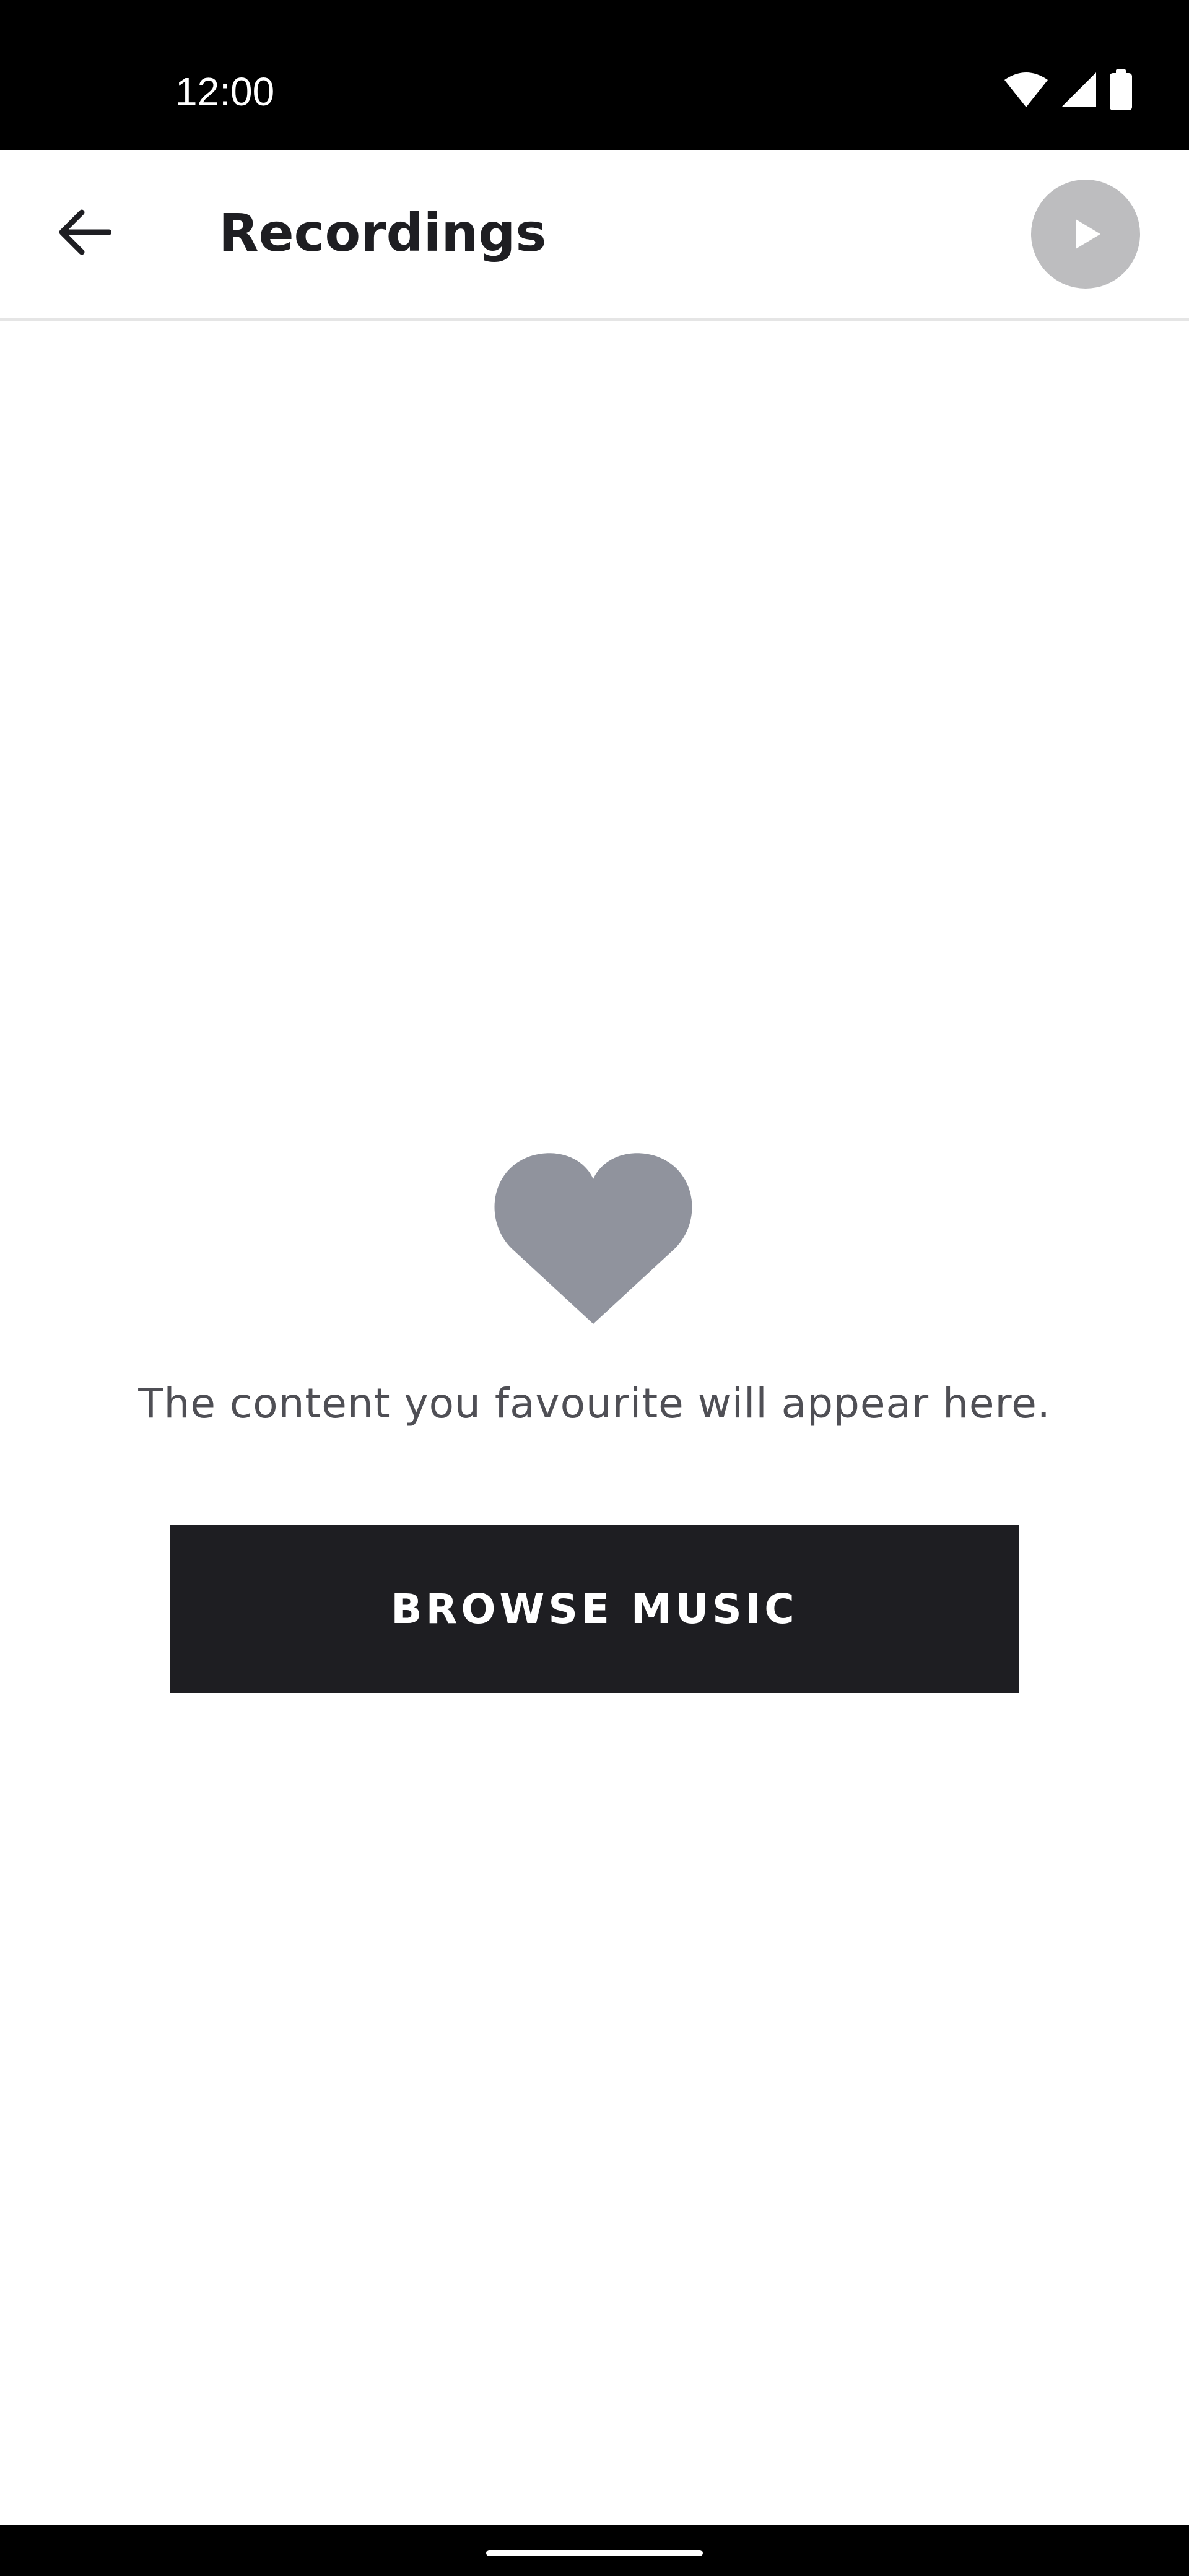 Image resolution: width=1189 pixels, height=2576 pixels. I want to click on app-bar: Recordings, so click(594, 235).